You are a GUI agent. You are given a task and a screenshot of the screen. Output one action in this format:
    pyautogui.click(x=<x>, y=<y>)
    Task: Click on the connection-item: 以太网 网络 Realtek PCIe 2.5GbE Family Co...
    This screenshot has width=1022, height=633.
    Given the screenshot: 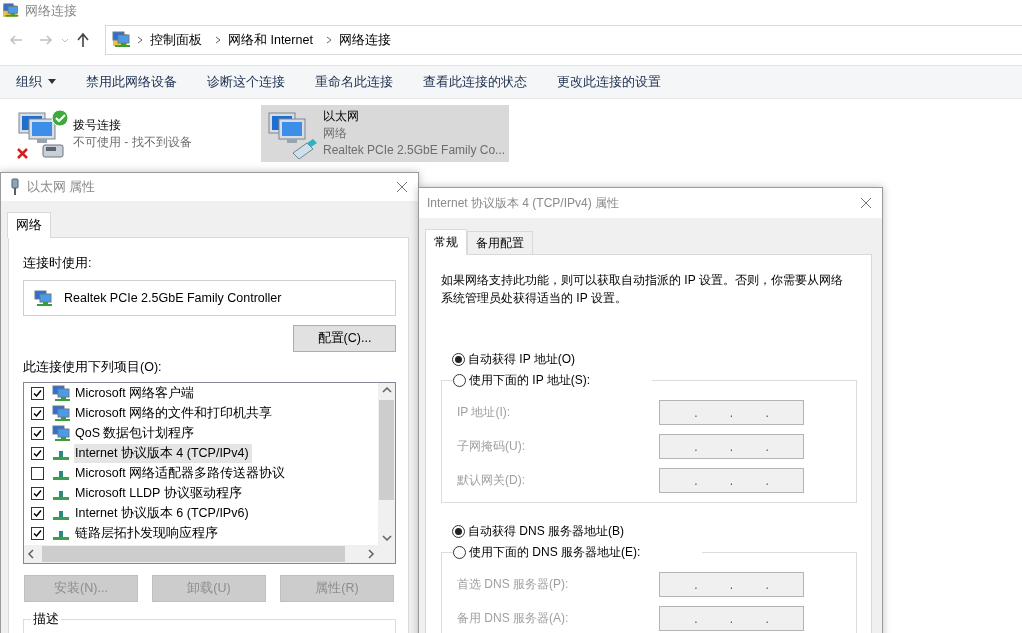 What is the action you would take?
    pyautogui.click(x=385, y=133)
    